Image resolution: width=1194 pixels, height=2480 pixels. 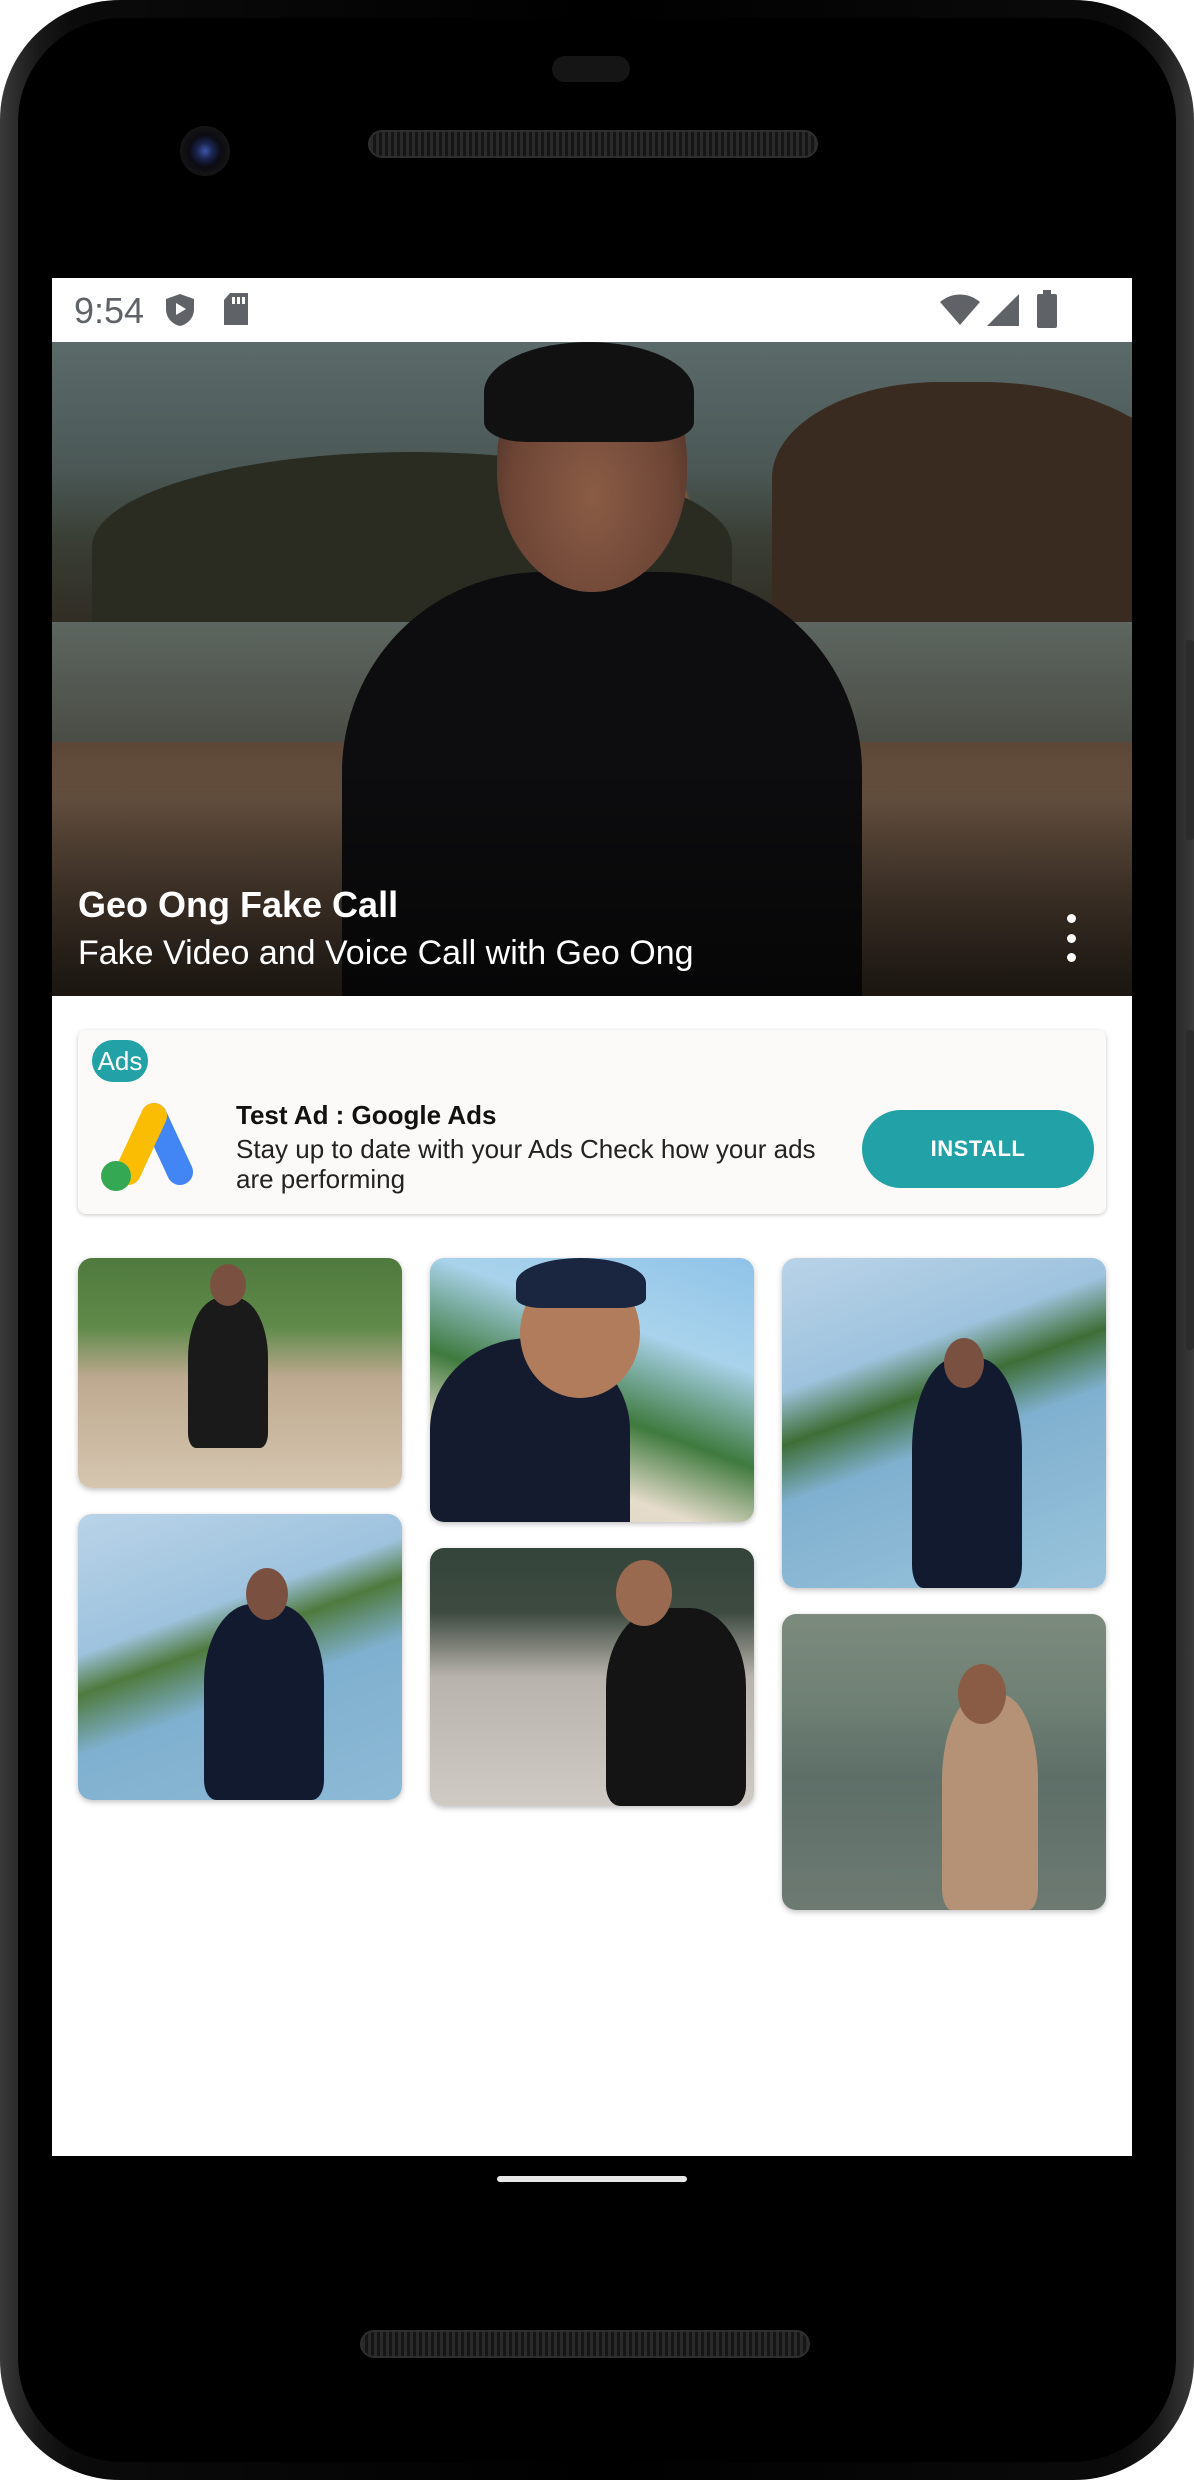 What do you see at coordinates (109, 310) in the screenshot?
I see `status-time: 9:54` at bounding box center [109, 310].